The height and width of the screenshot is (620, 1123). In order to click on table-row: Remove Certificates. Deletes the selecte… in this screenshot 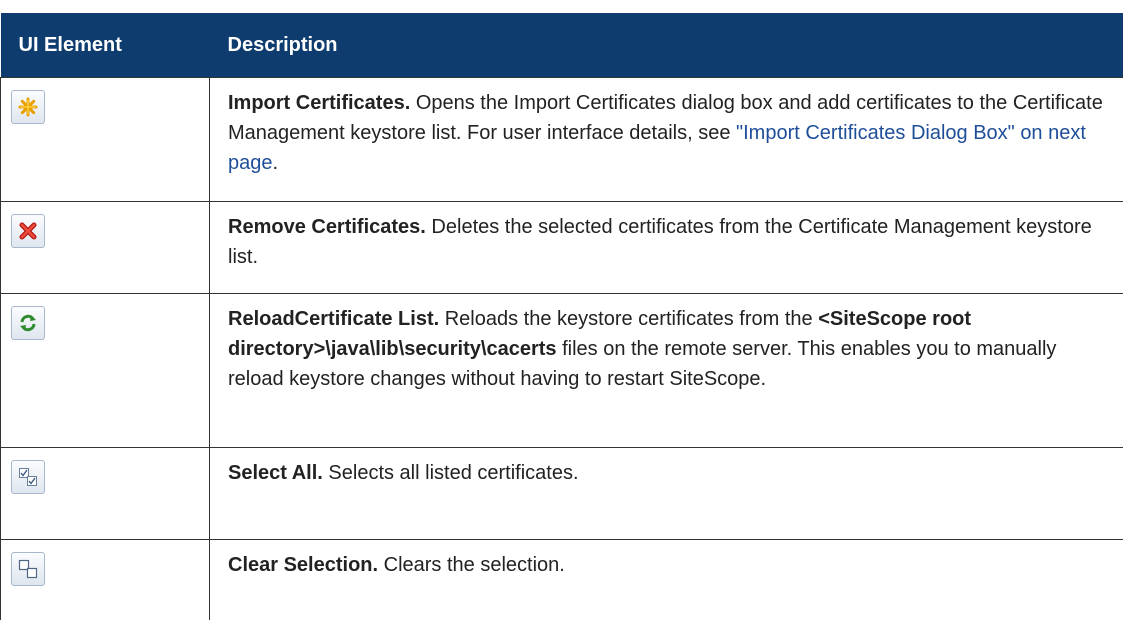, I will do `click(562, 248)`.